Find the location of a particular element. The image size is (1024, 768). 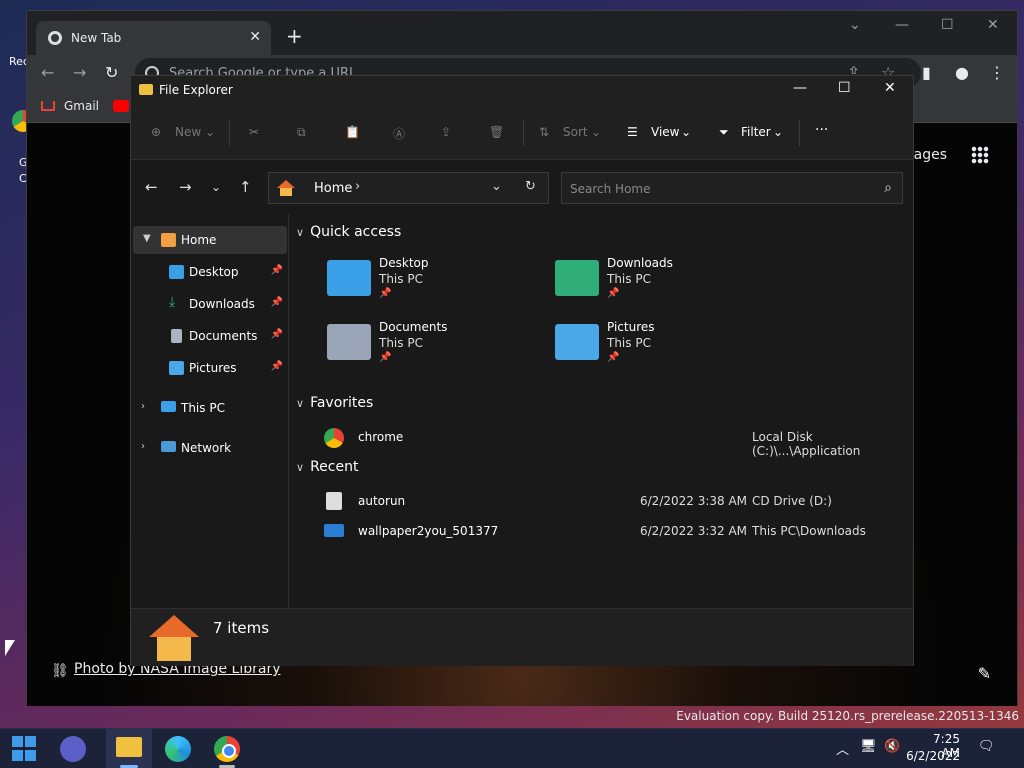

nav-item-desktop: Desktop 📌 is located at coordinates (209, 272).